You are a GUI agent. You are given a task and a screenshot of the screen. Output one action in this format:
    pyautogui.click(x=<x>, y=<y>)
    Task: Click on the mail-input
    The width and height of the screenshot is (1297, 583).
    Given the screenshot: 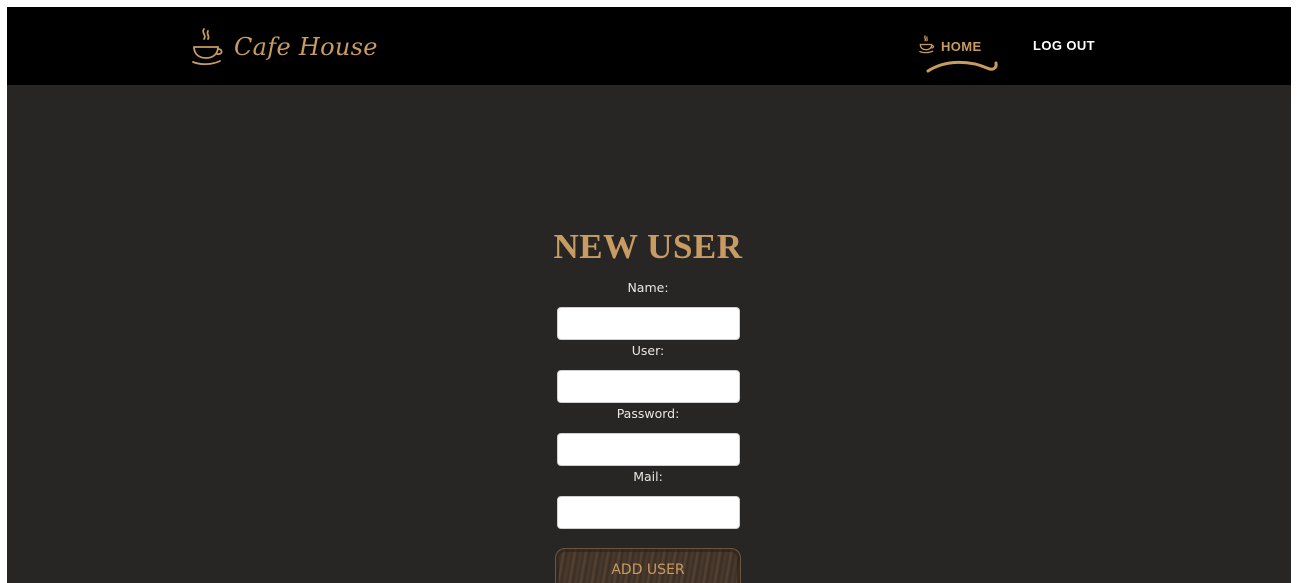 What is the action you would take?
    pyautogui.click(x=648, y=512)
    